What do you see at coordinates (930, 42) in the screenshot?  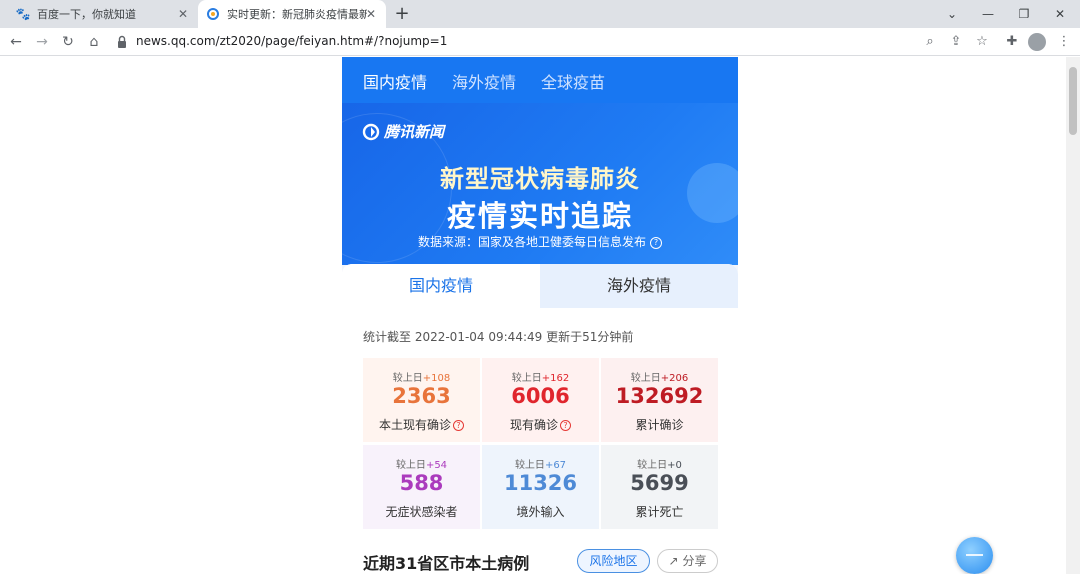 I see `zoom-icon: ⌕` at bounding box center [930, 42].